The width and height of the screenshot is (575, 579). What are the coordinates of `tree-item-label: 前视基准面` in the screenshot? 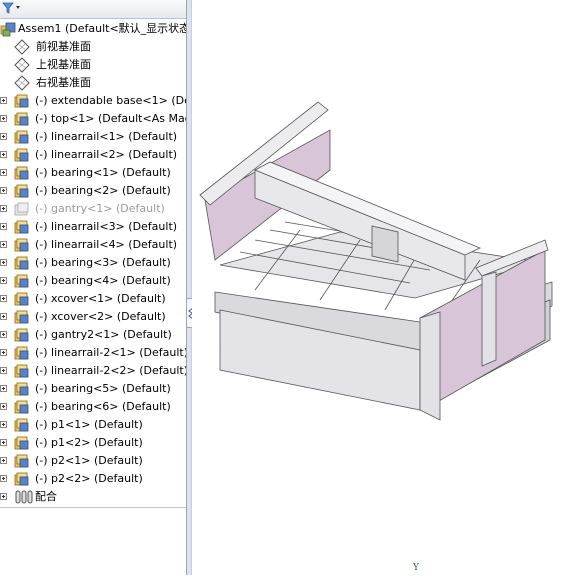 It's located at (63, 46).